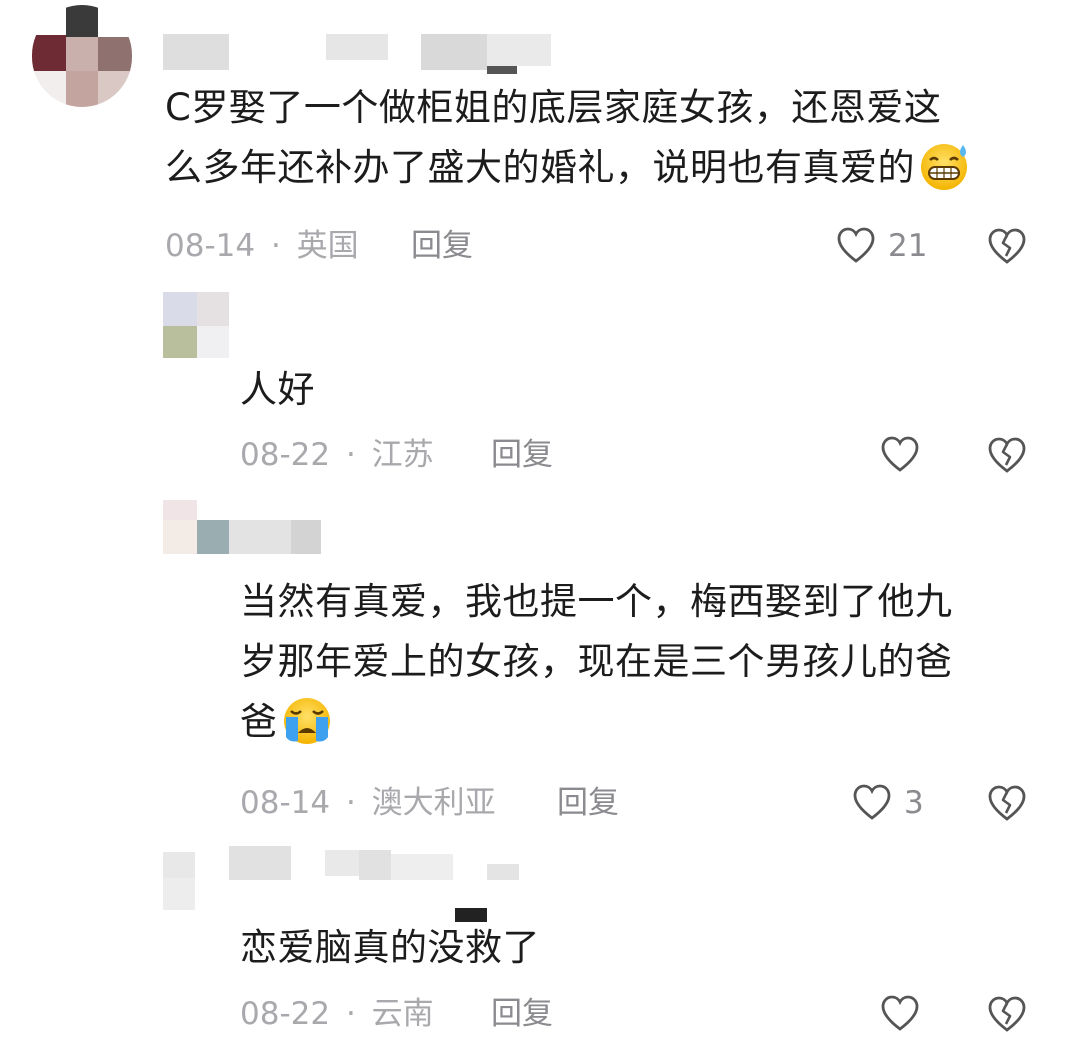 The width and height of the screenshot is (1080, 1052). What do you see at coordinates (390, 947) in the screenshot?
I see `comment-text: 恋爱脑真的没救了` at bounding box center [390, 947].